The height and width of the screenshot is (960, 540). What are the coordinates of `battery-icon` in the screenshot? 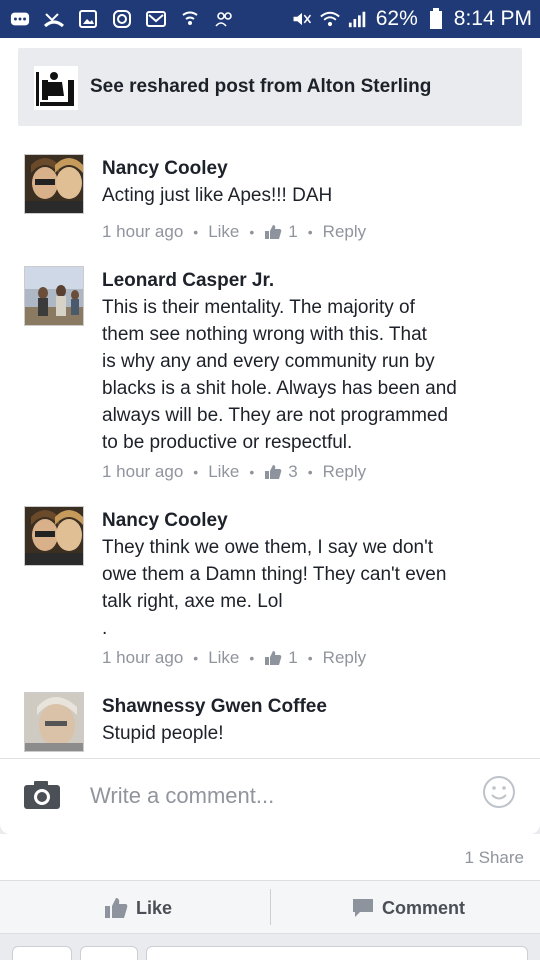 It's located at (436, 18).